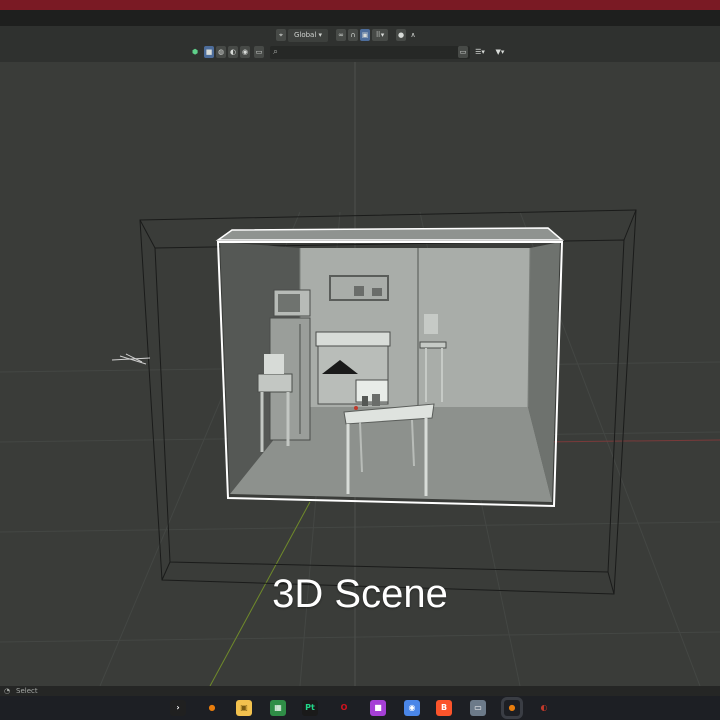  I want to click on display-icon: ▭, so click(259, 52).